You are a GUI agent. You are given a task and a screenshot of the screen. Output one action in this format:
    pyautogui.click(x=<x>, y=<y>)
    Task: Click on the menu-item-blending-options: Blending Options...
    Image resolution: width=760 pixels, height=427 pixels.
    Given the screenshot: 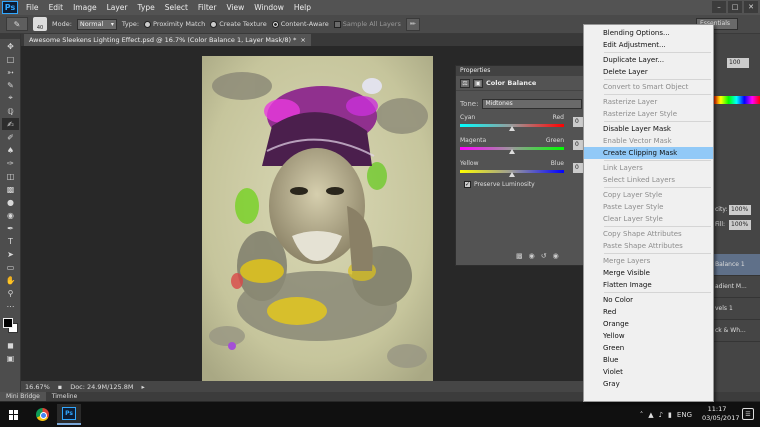 What is the action you would take?
    pyautogui.click(x=648, y=33)
    